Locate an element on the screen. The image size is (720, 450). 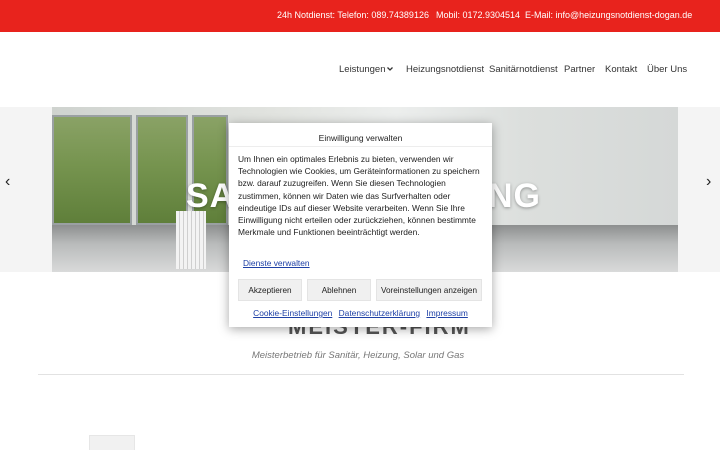
nav-item-heizungsnotdienst: Heizungsnotdienst is located at coordinates (445, 69).